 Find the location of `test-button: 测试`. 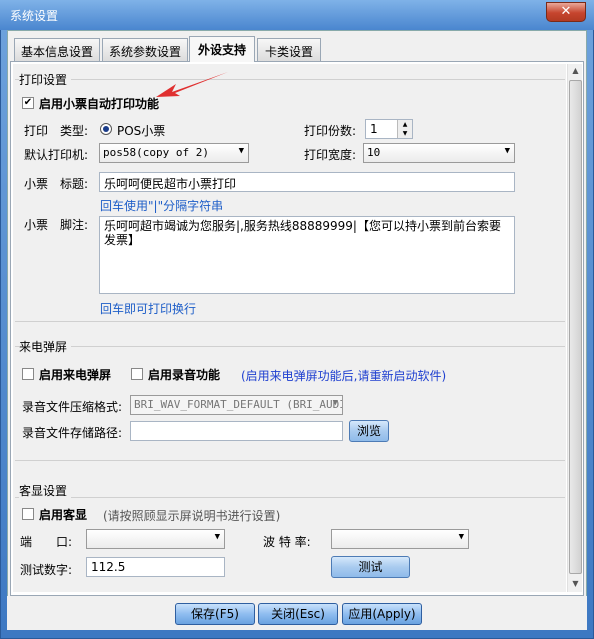

test-button: 测试 is located at coordinates (370, 567).